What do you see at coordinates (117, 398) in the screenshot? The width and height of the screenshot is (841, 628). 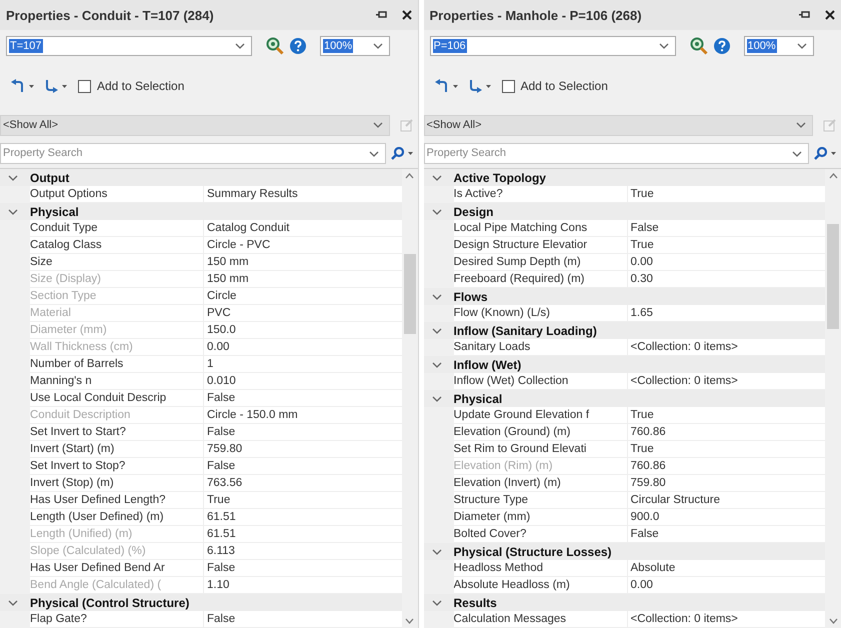 I see `property-name: Use Local Conduit Descrip` at bounding box center [117, 398].